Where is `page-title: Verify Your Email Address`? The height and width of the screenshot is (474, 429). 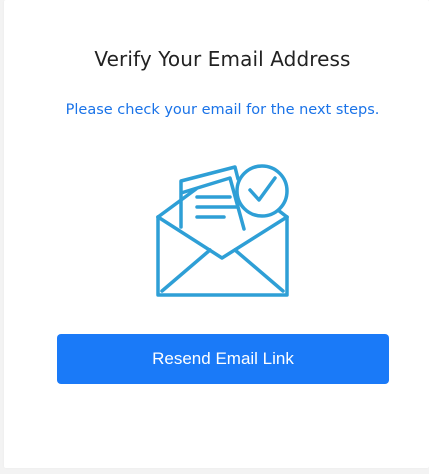 page-title: Verify Your Email Address is located at coordinates (222, 59).